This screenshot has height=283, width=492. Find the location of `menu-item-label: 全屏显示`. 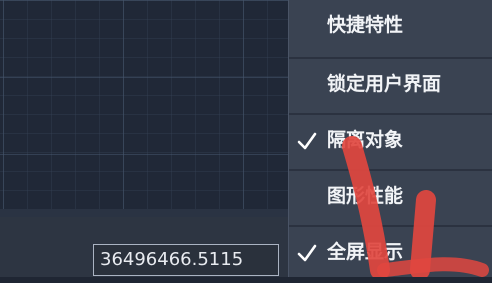

menu-item-label: 全屏显示 is located at coordinates (365, 252).